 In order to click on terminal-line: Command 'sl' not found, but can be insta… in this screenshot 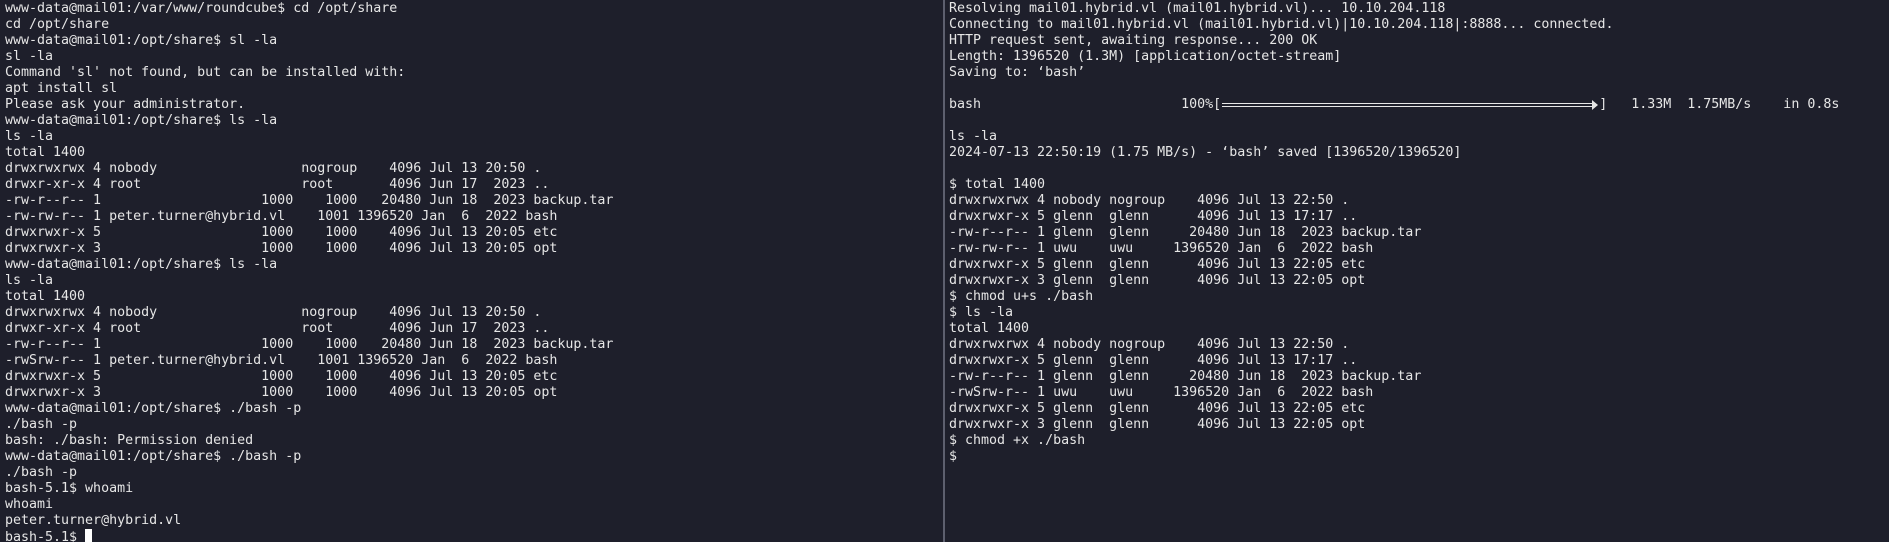, I will do `click(205, 72)`.